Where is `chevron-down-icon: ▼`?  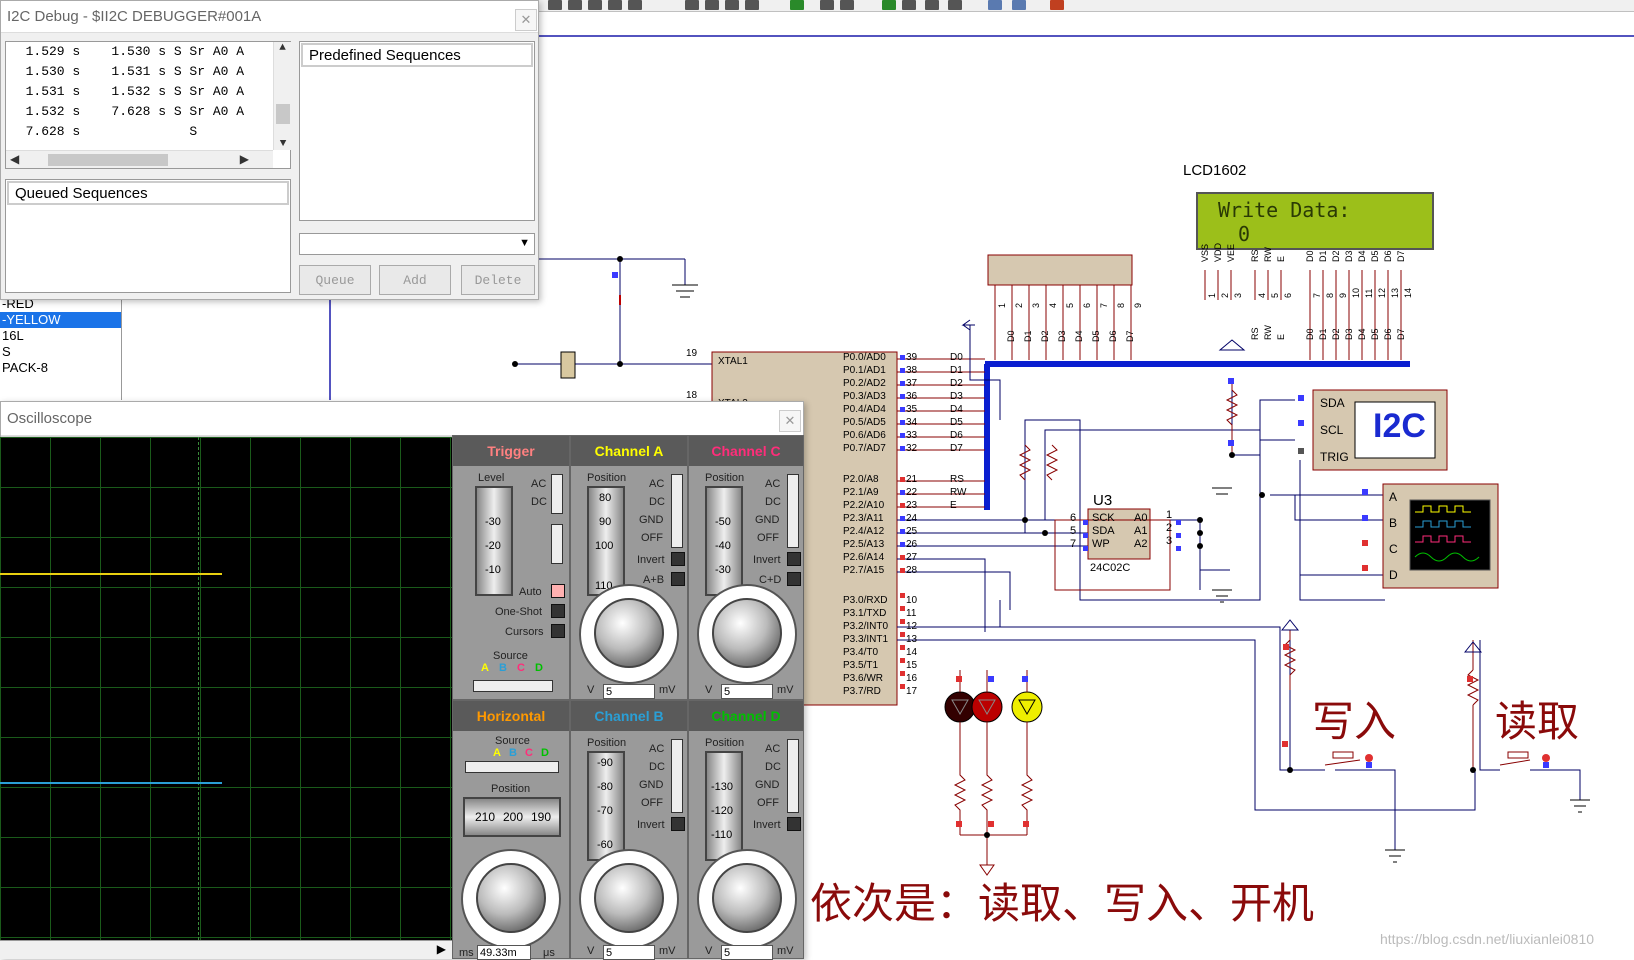 chevron-down-icon: ▼ is located at coordinates (524, 243).